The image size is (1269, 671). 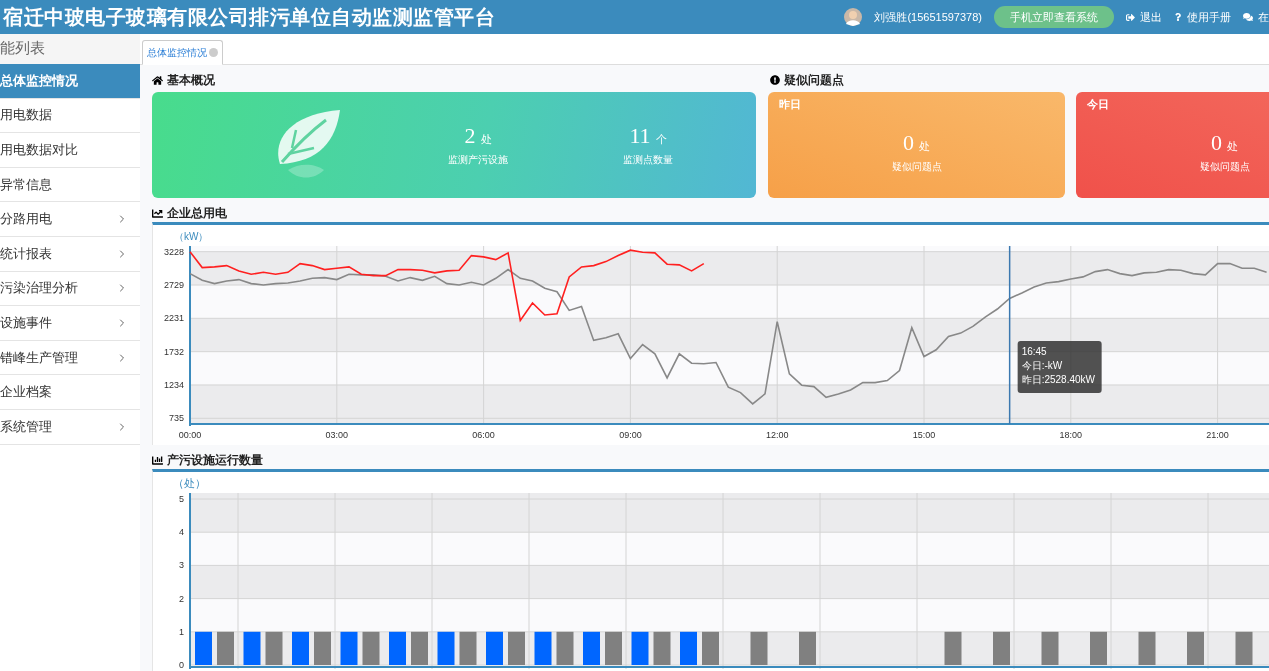 What do you see at coordinates (39, 357) in the screenshot?
I see `item-label: 错峰生产管理` at bounding box center [39, 357].